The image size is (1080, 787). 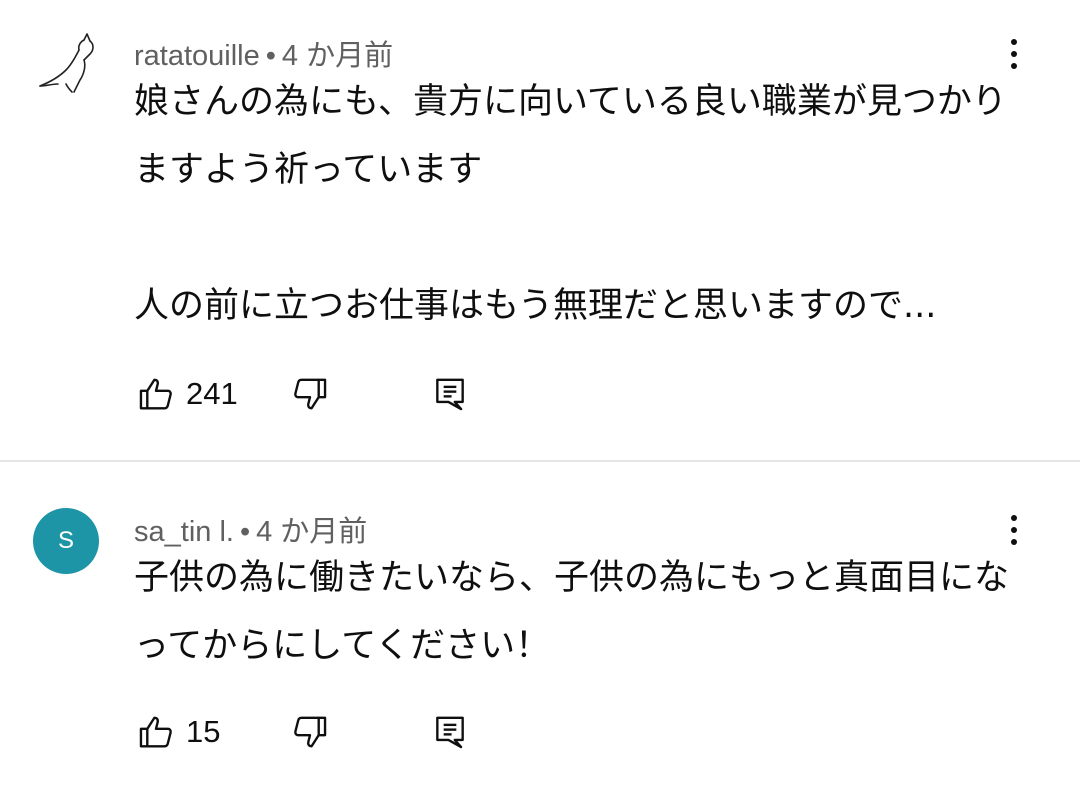 I want to click on avatar: S, so click(x=66, y=541).